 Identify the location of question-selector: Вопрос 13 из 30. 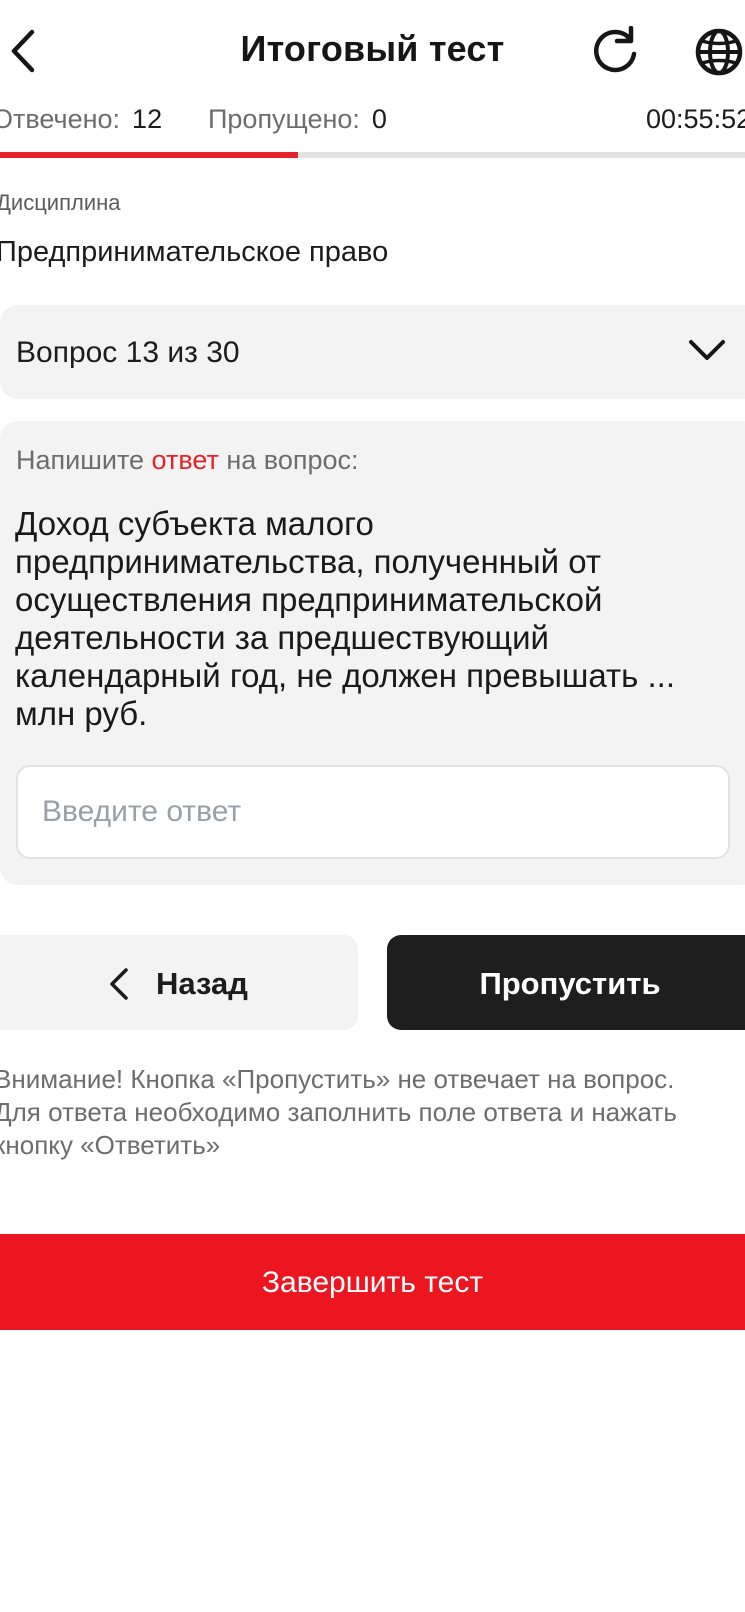
(372, 352).